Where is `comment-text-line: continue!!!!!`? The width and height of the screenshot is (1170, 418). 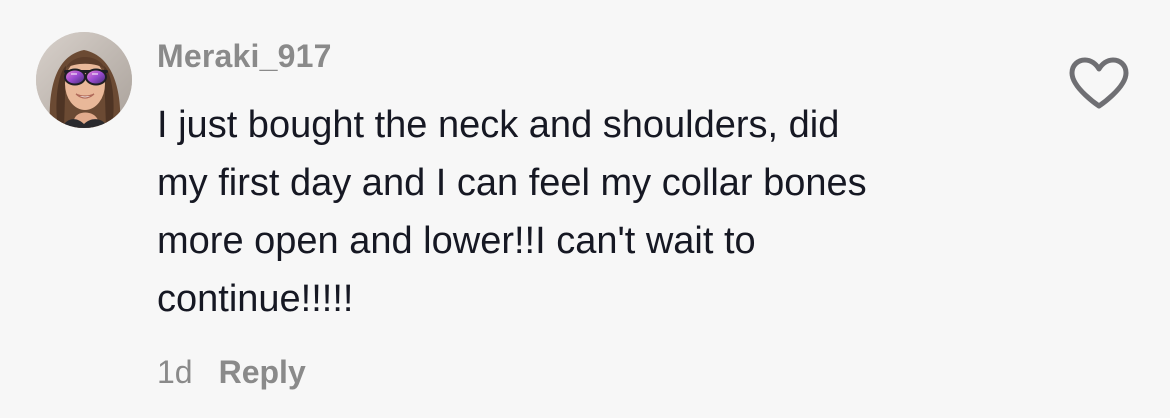 comment-text-line: continue!!!!! is located at coordinates (255, 299).